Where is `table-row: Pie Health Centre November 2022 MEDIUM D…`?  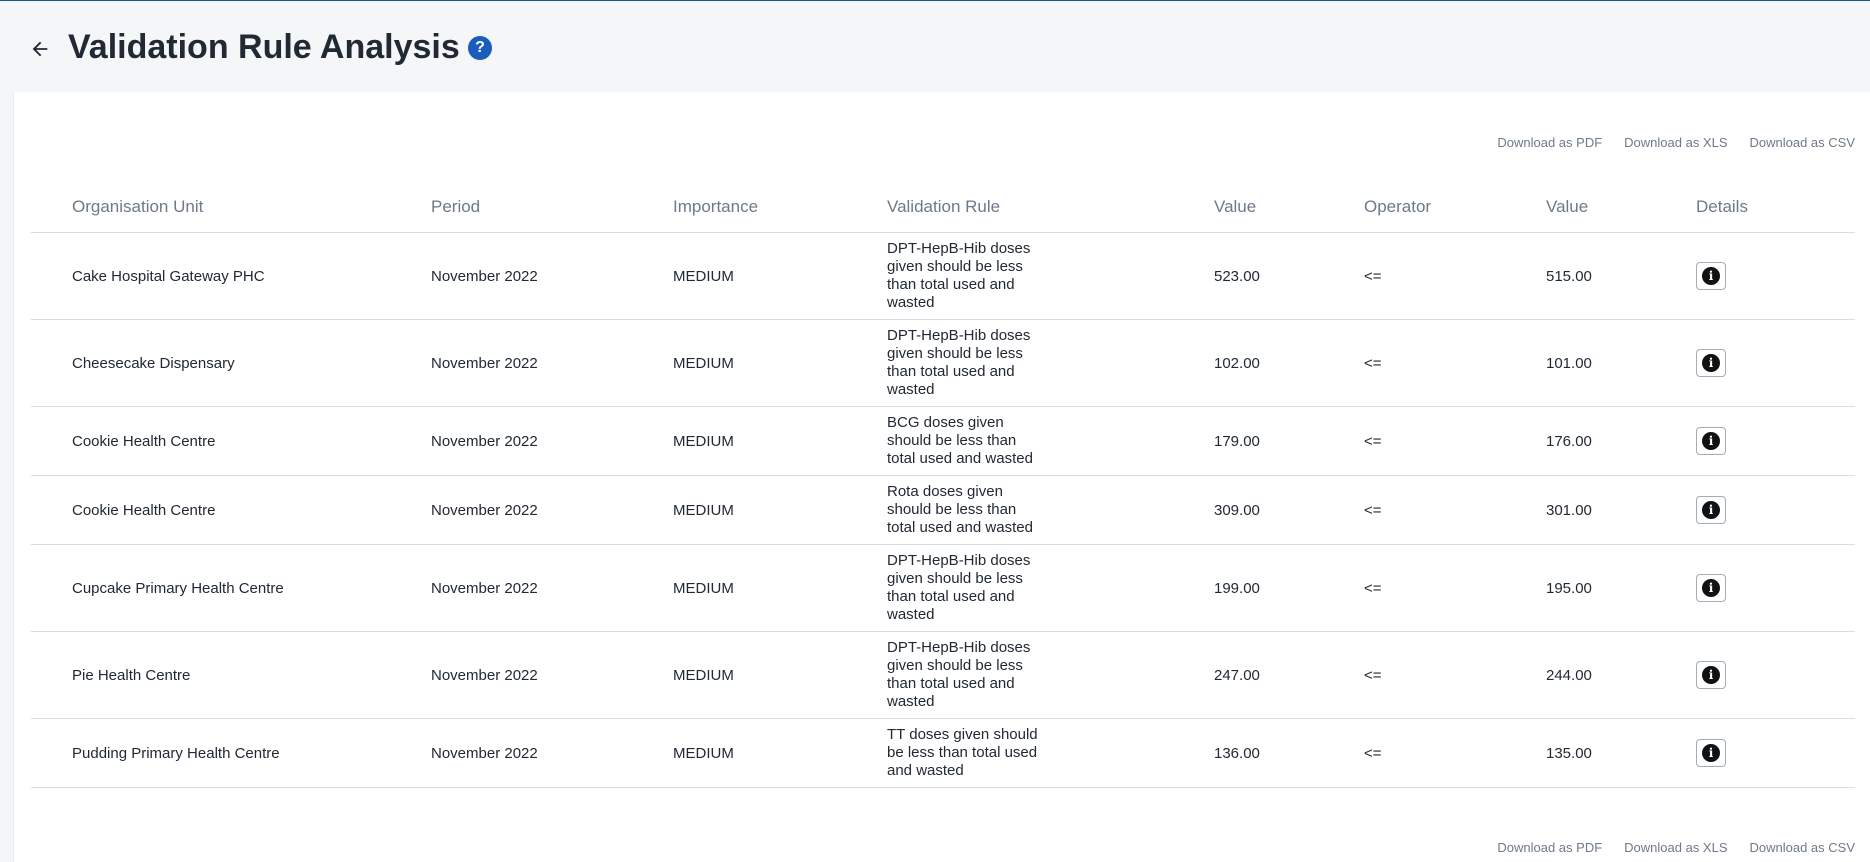
table-row: Pie Health Centre November 2022 MEDIUM D… is located at coordinates (943, 675).